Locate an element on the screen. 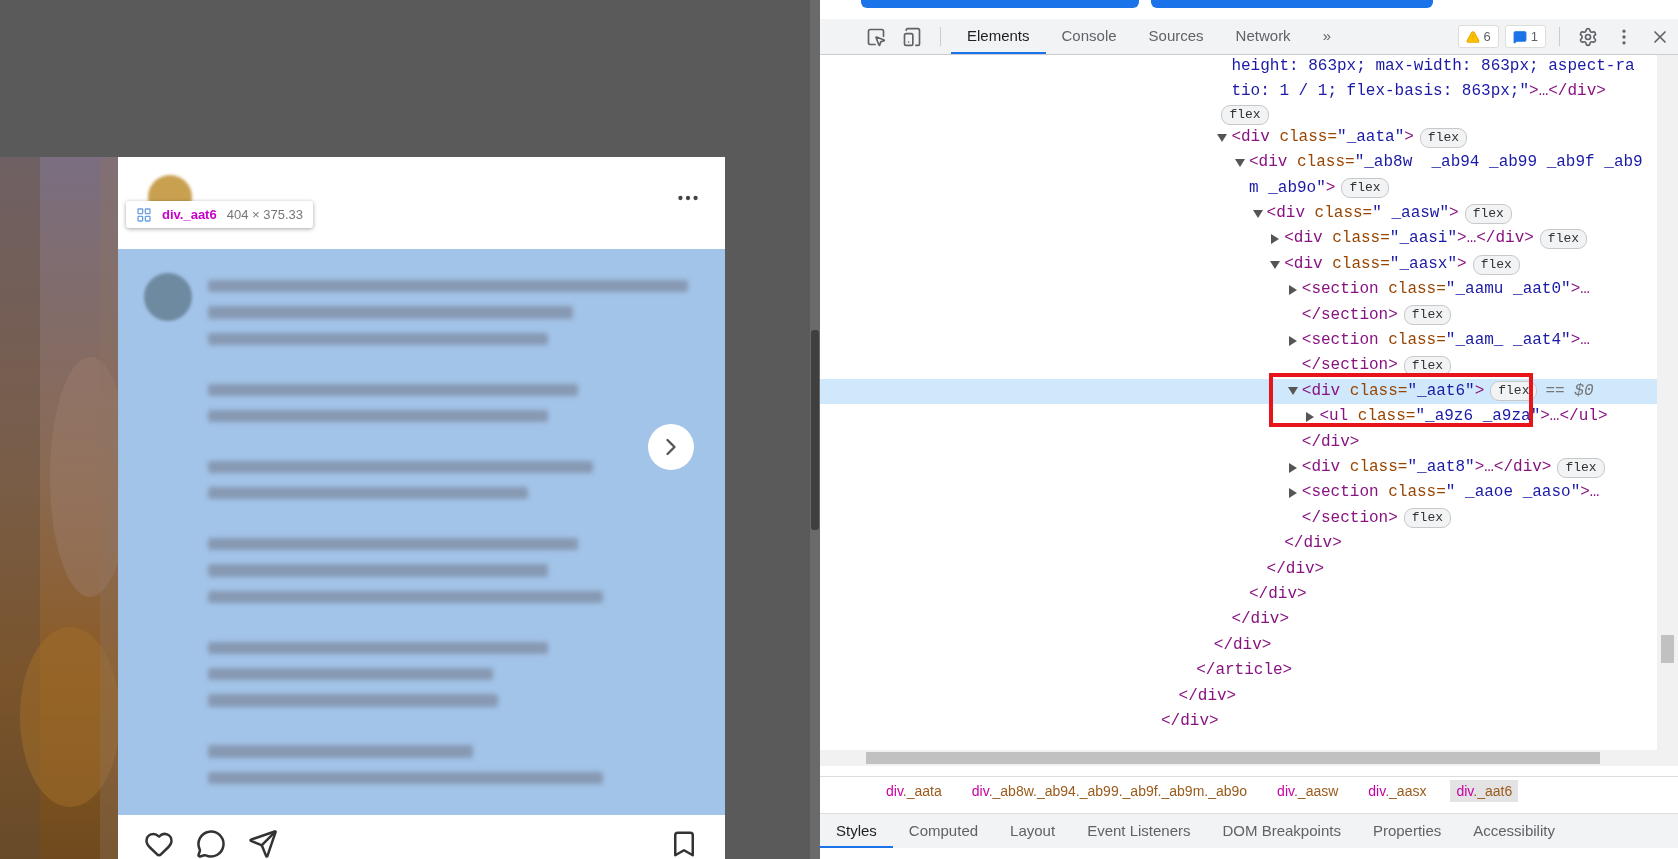 The height and width of the screenshot is (859, 1678). panel-tab: Accessibility is located at coordinates (1514, 831).